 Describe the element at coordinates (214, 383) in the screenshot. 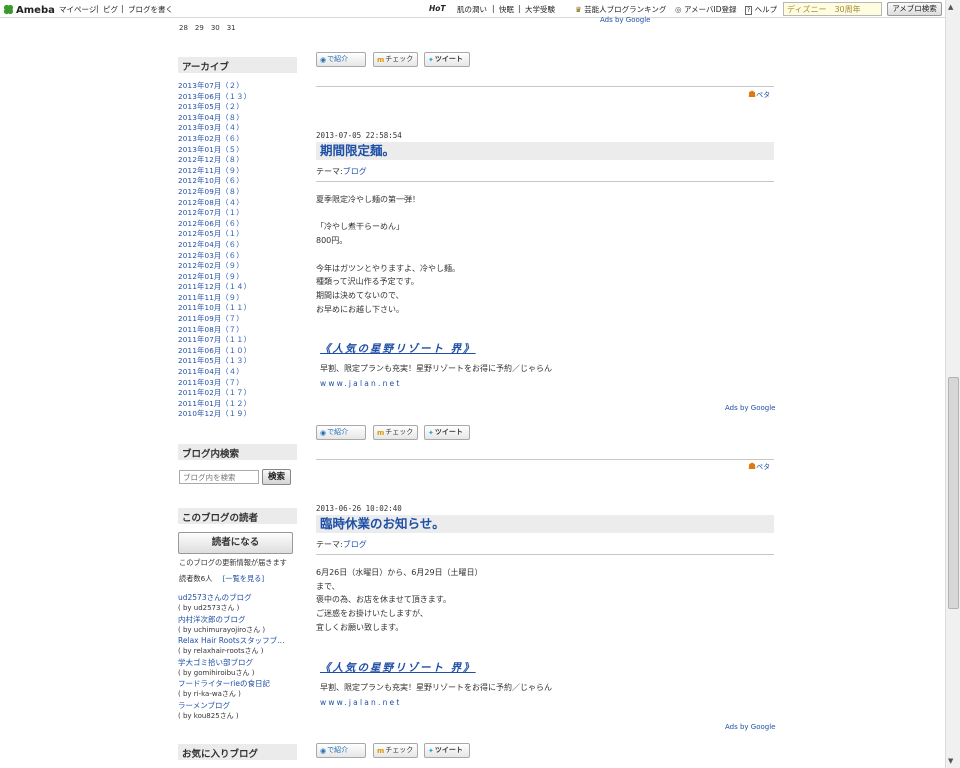

I see `archive-month-link: 2011年03月（７）` at that location.